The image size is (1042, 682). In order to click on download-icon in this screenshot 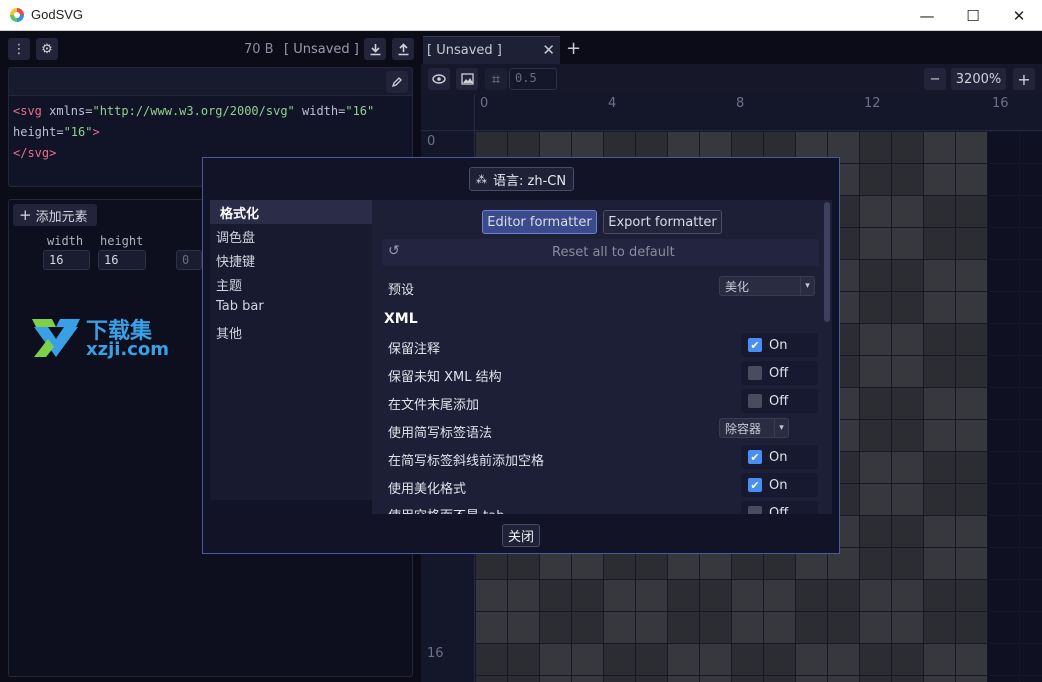, I will do `click(375, 49)`.